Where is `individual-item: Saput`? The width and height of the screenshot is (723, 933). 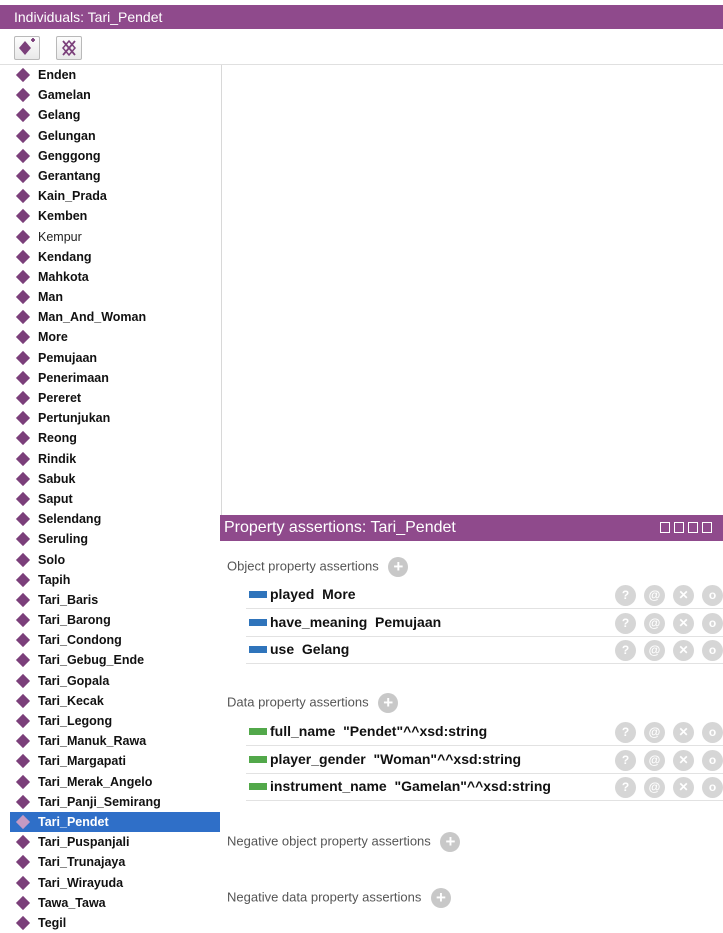 individual-item: Saput is located at coordinates (115, 499).